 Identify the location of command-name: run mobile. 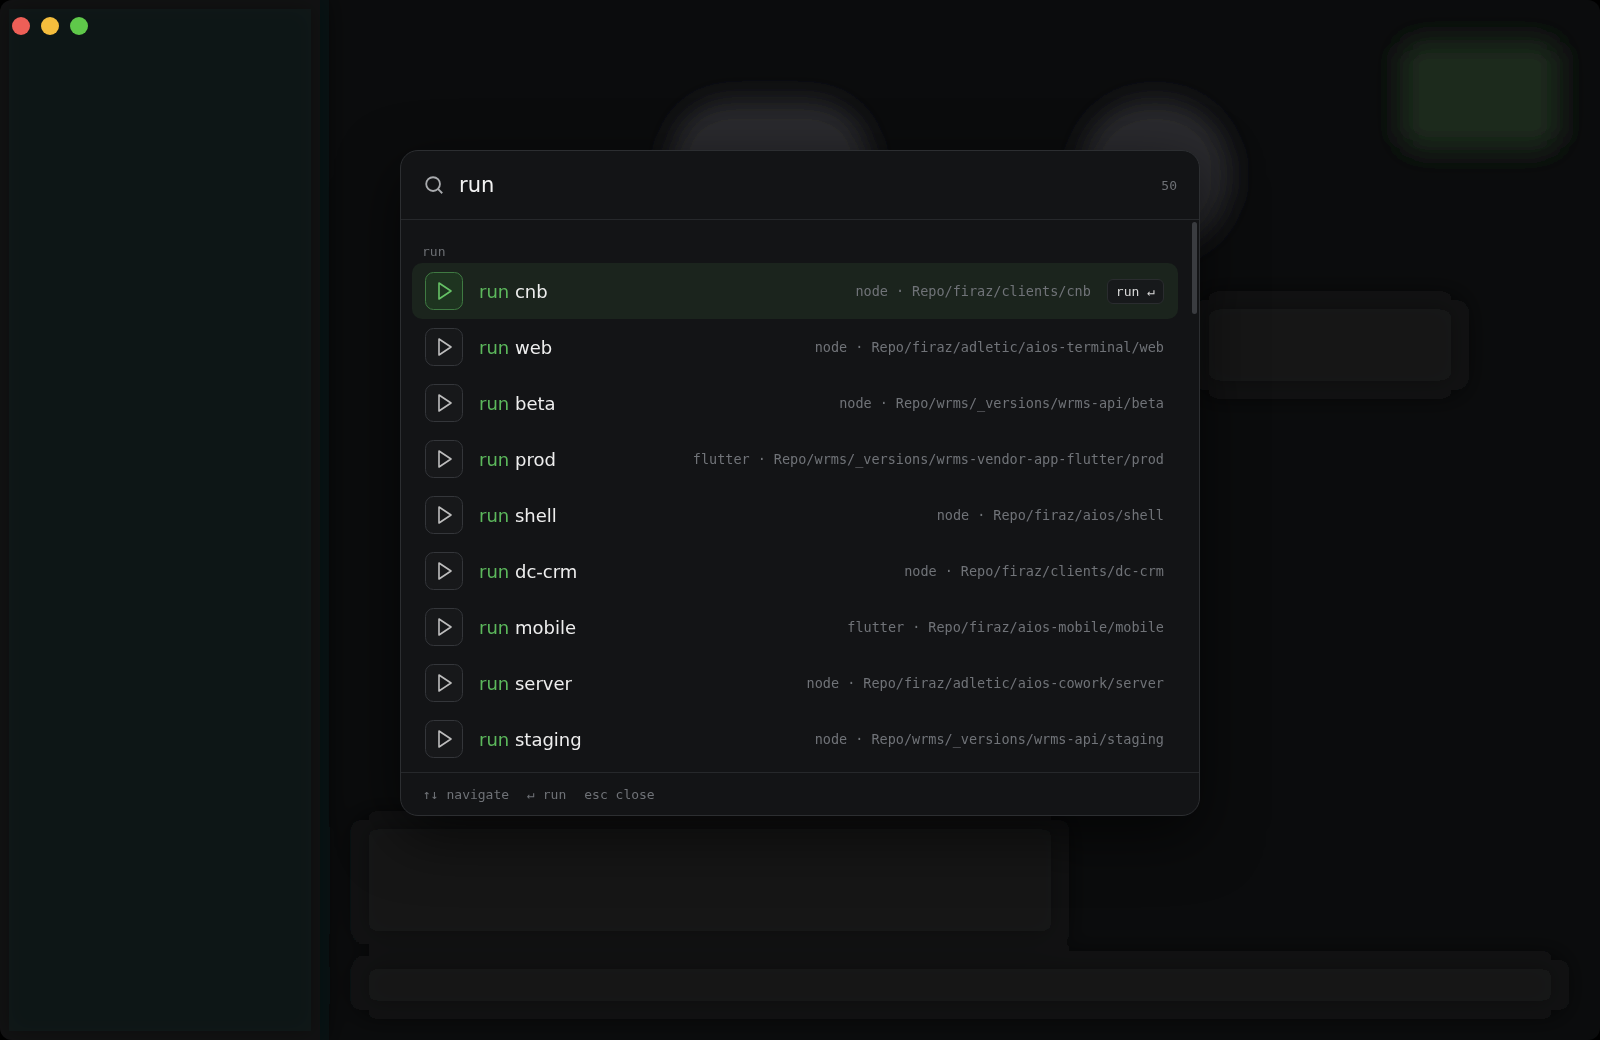
(527, 627).